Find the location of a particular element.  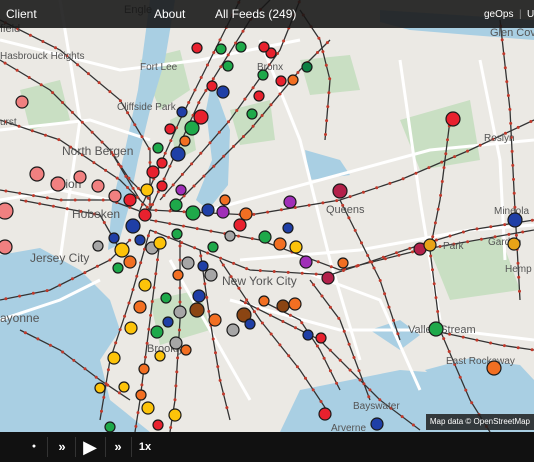

all-feeds-link: All Feeds (249) is located at coordinates (255, 14).